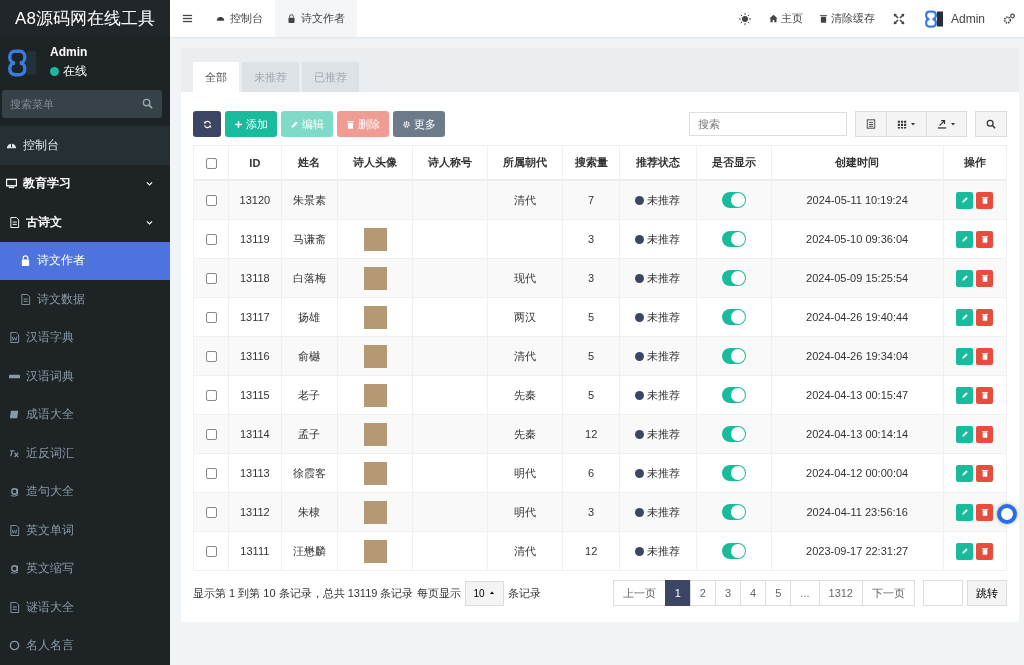  What do you see at coordinates (85, 260) in the screenshot?
I see `sidebar-item: 诗文作者` at bounding box center [85, 260].